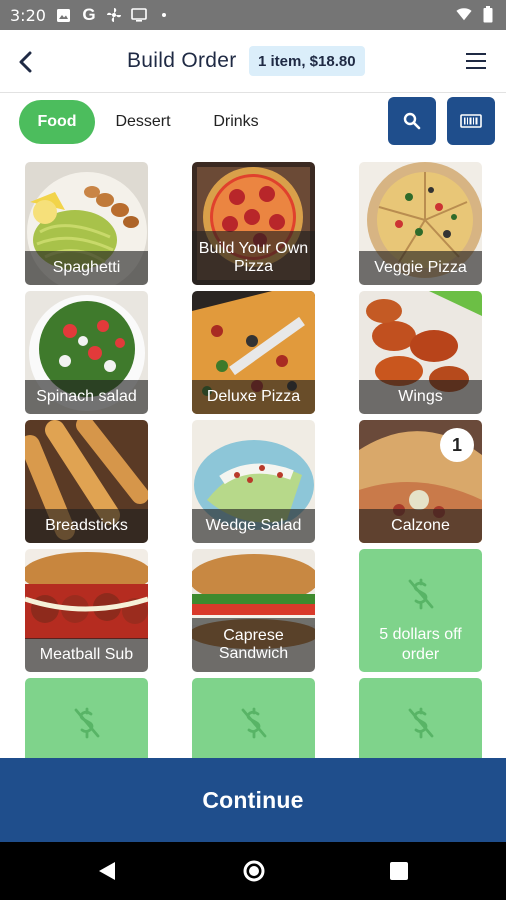 The image size is (506, 900). I want to click on status-bar: 3:20 G, so click(253, 15).